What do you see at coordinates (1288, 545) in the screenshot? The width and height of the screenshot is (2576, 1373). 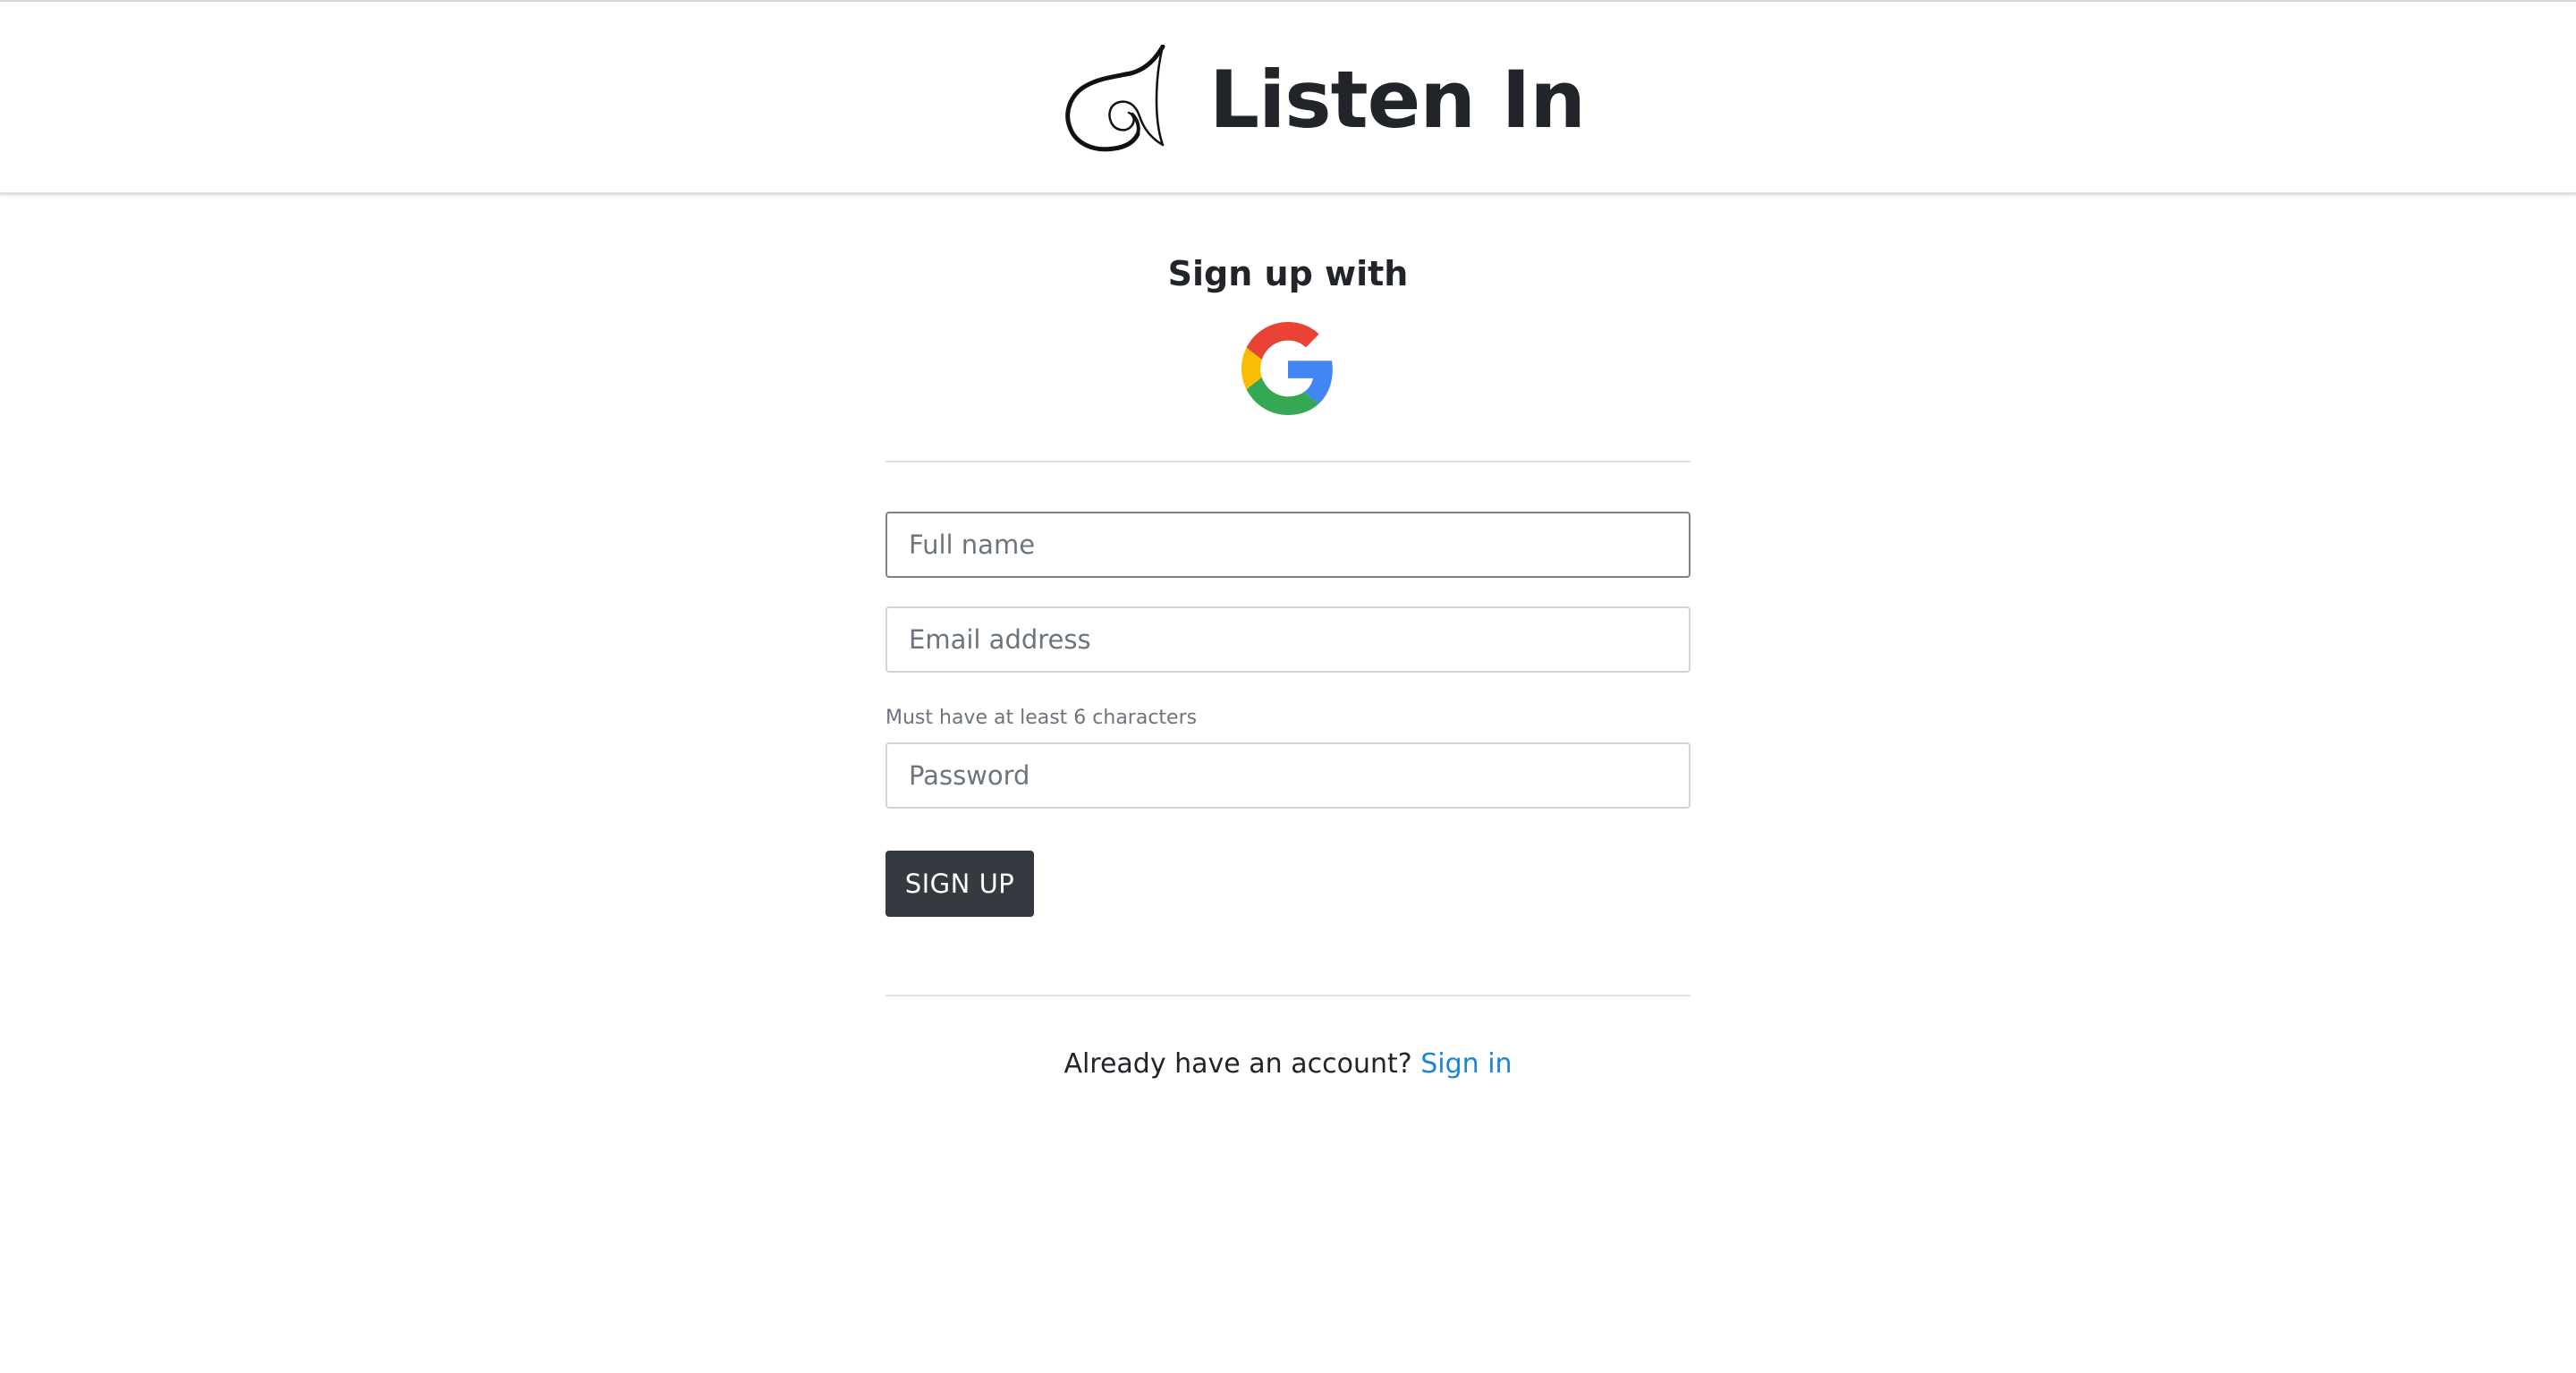 I see `full-name-input` at bounding box center [1288, 545].